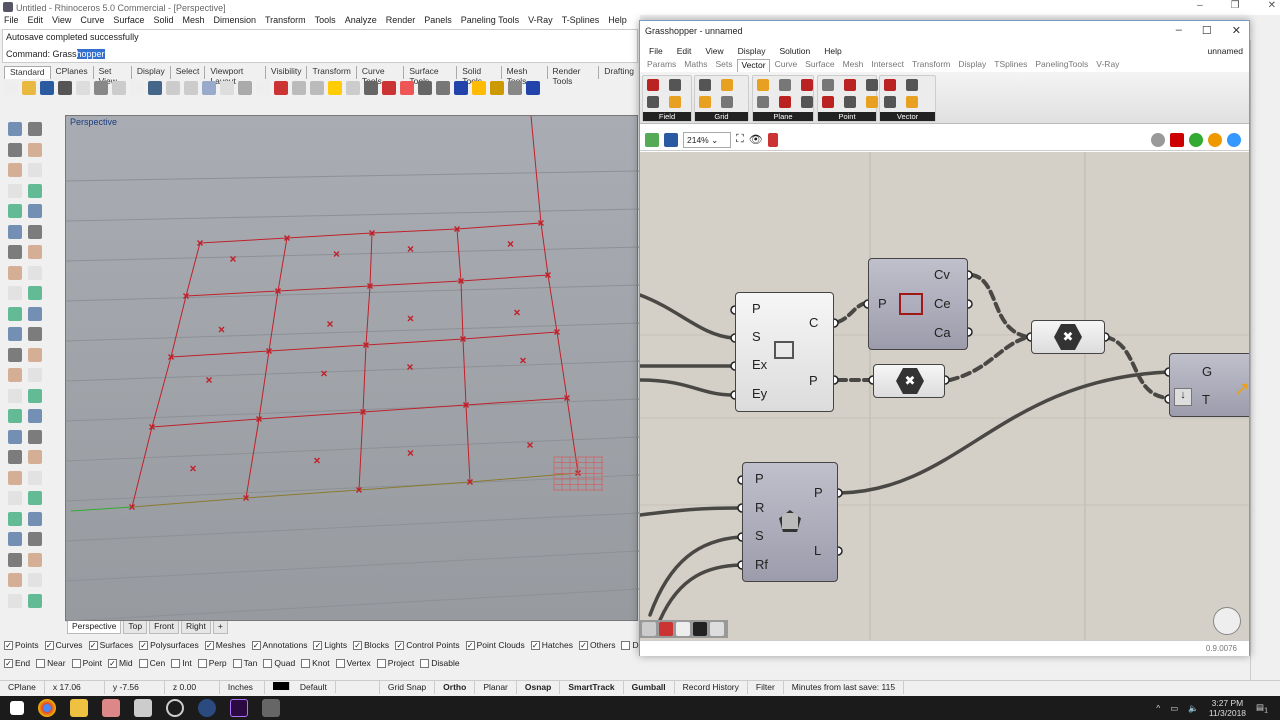  I want to click on material-icon, so click(1215, 139).